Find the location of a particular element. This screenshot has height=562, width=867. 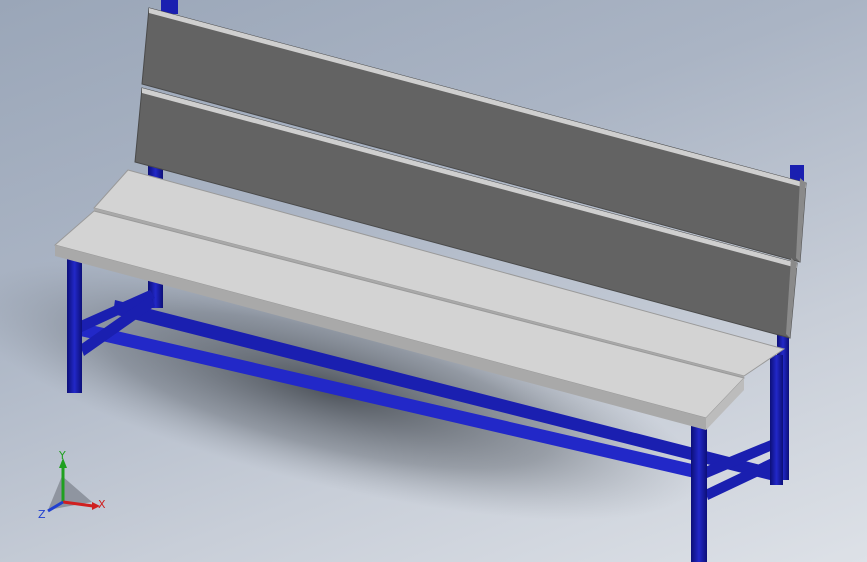

triad-y-label: Y is located at coordinates (62, 455).